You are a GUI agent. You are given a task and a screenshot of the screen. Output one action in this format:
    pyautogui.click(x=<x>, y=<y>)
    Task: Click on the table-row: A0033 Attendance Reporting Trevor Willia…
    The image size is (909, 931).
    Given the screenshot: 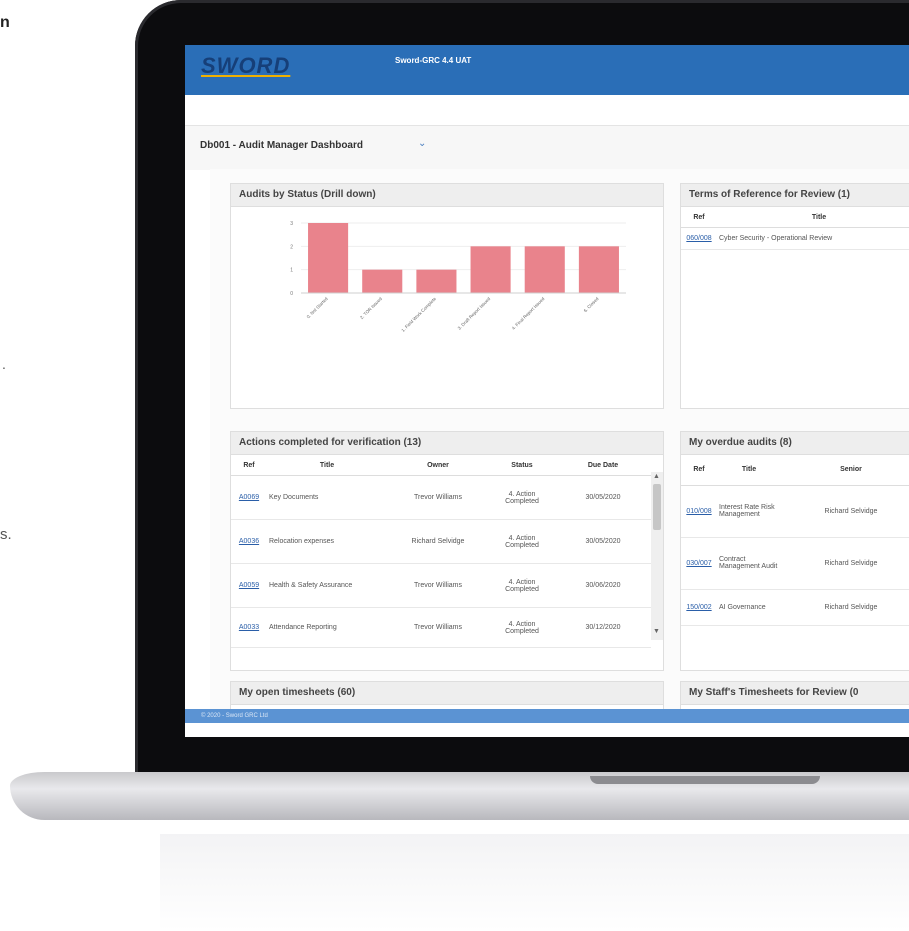 What is the action you would take?
    pyautogui.click(x=441, y=627)
    